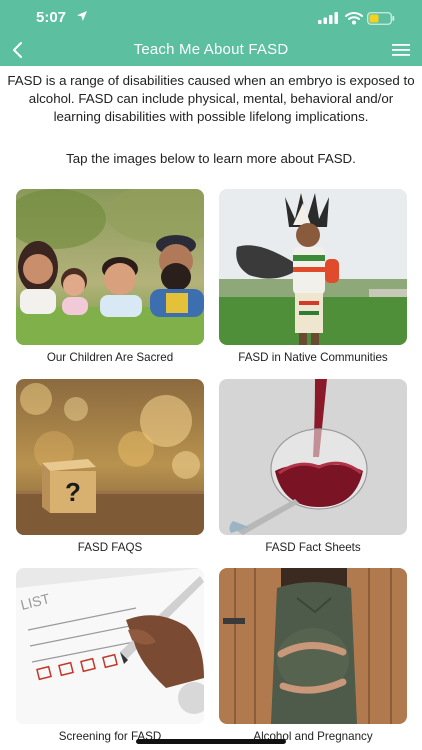  I want to click on status-time: 5:07, so click(51, 17).